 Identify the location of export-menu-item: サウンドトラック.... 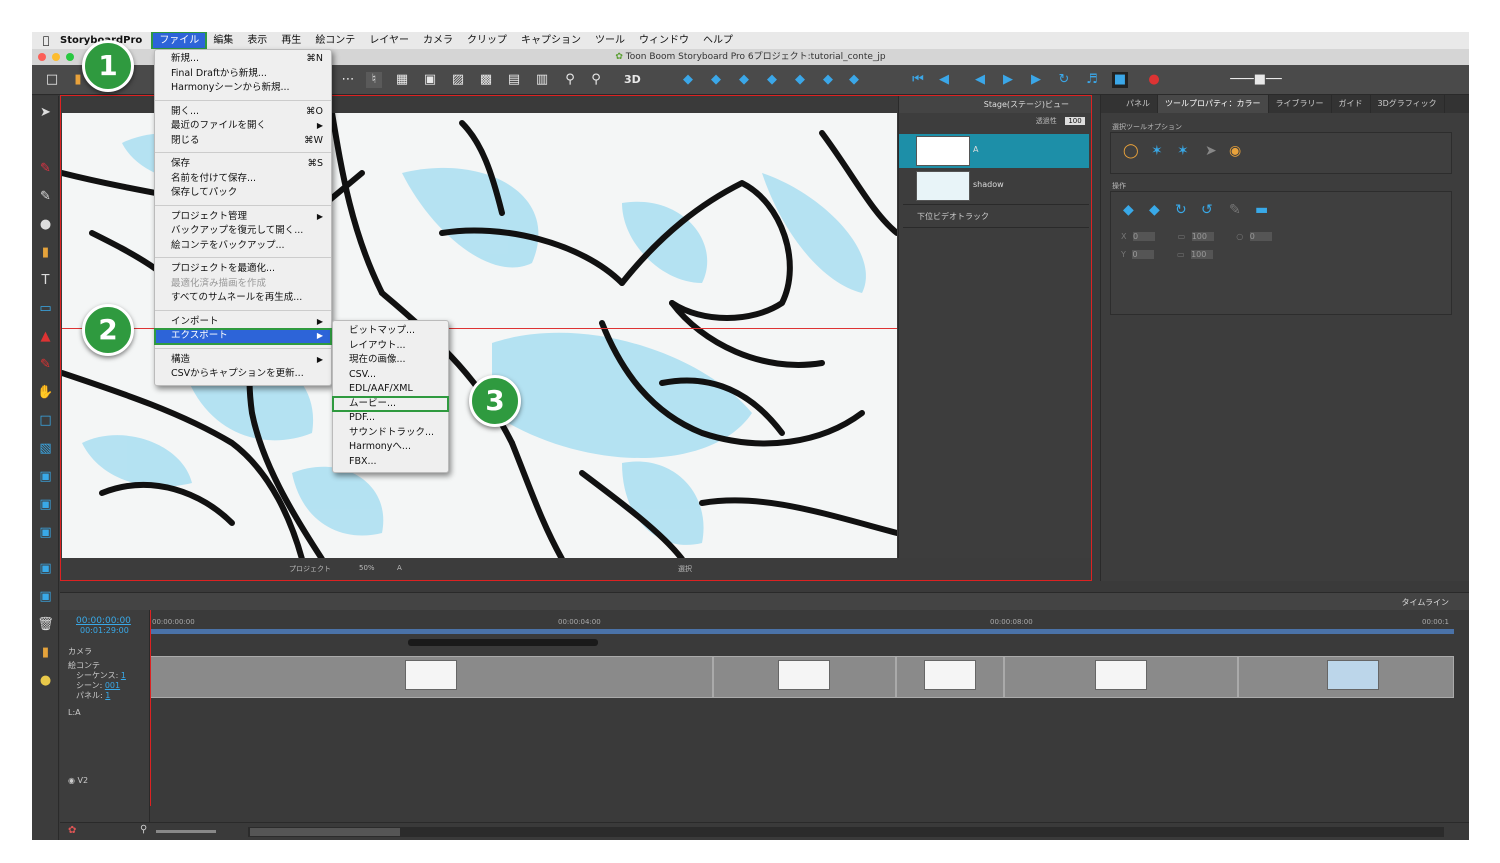
(390, 433).